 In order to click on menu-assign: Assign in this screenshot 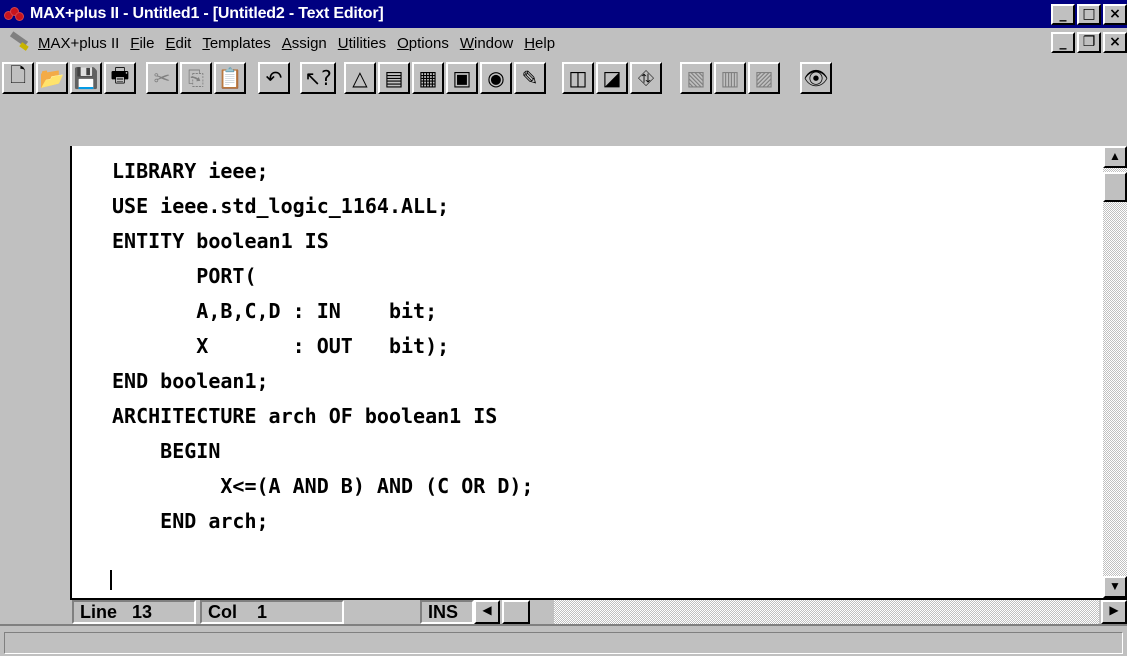, I will do `click(304, 43)`.